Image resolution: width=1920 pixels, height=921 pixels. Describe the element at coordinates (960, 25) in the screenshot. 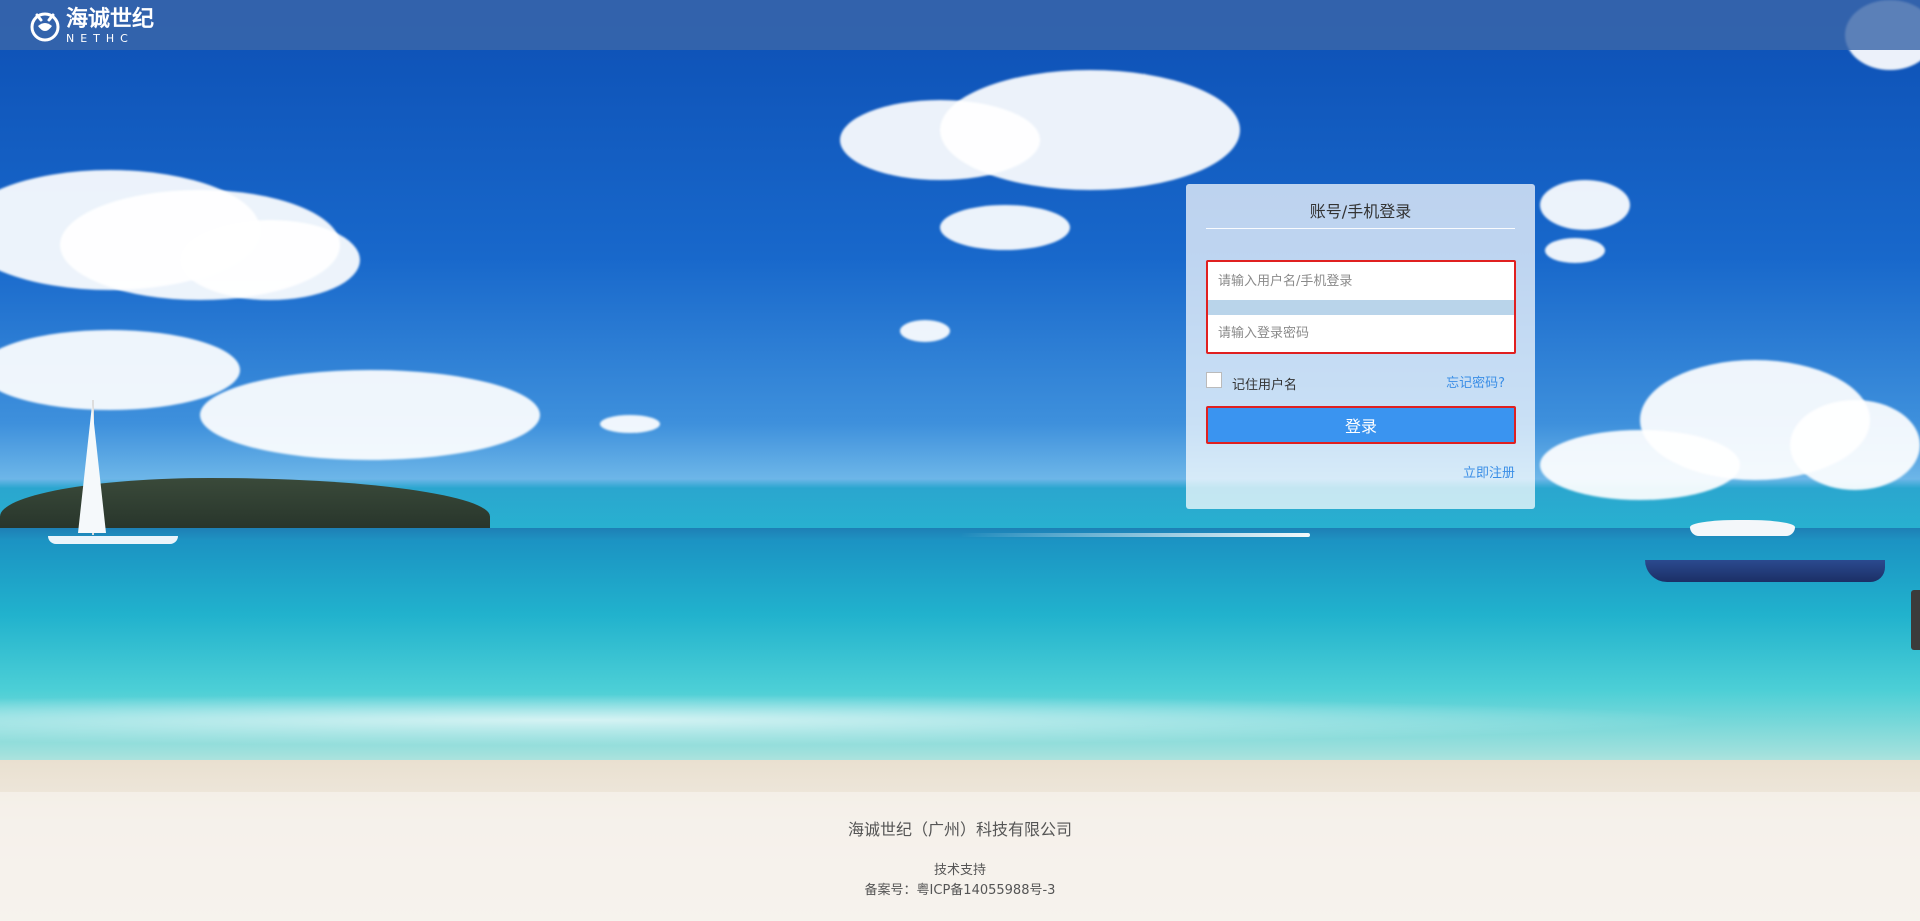

I see `top-header: 海诚世纪 NETHC` at that location.